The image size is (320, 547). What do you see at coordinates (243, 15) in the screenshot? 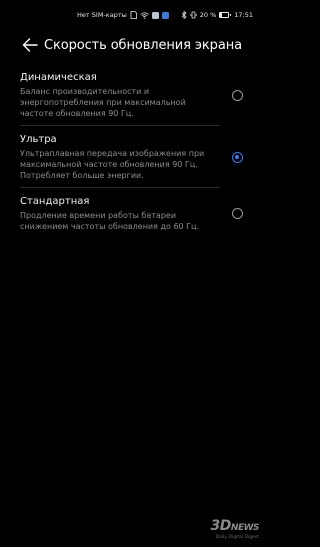
I see `clock: 17:51` at bounding box center [243, 15].